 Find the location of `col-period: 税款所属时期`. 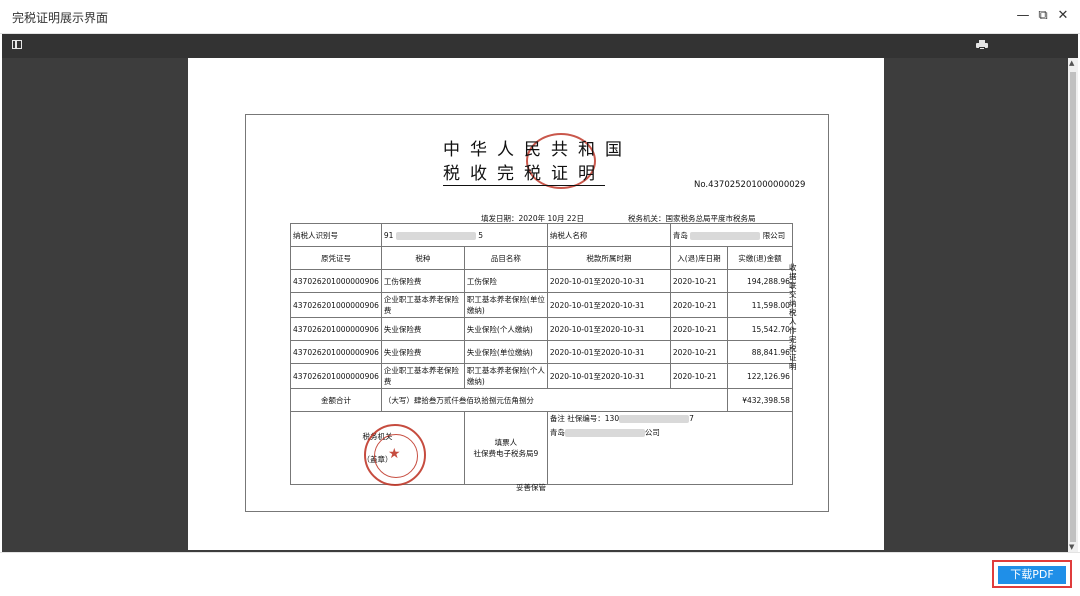

col-period: 税款所属时期 is located at coordinates (608, 258).